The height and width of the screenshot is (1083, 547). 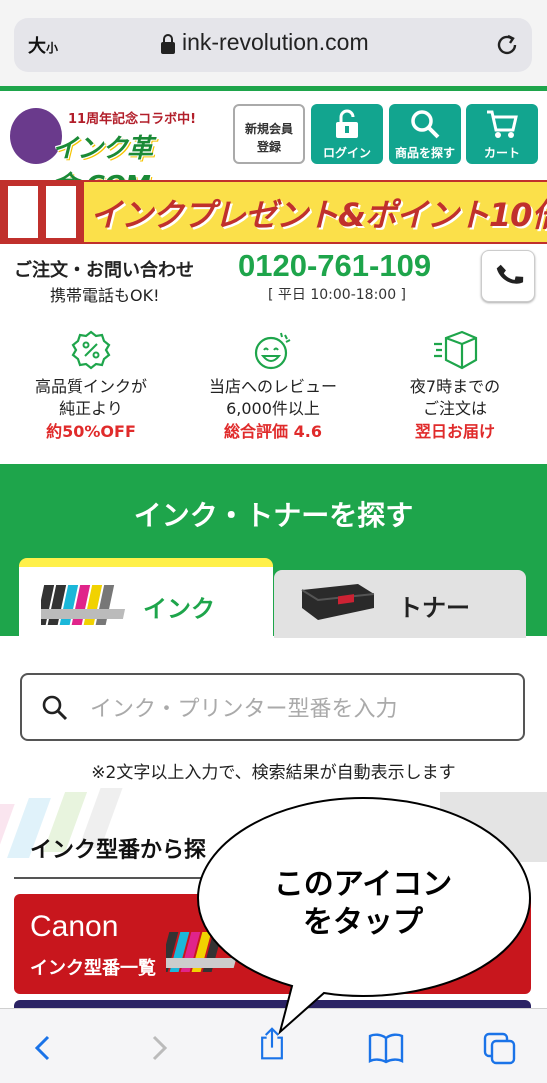 I want to click on tab-toner-label: トナー, so click(x=434, y=608).